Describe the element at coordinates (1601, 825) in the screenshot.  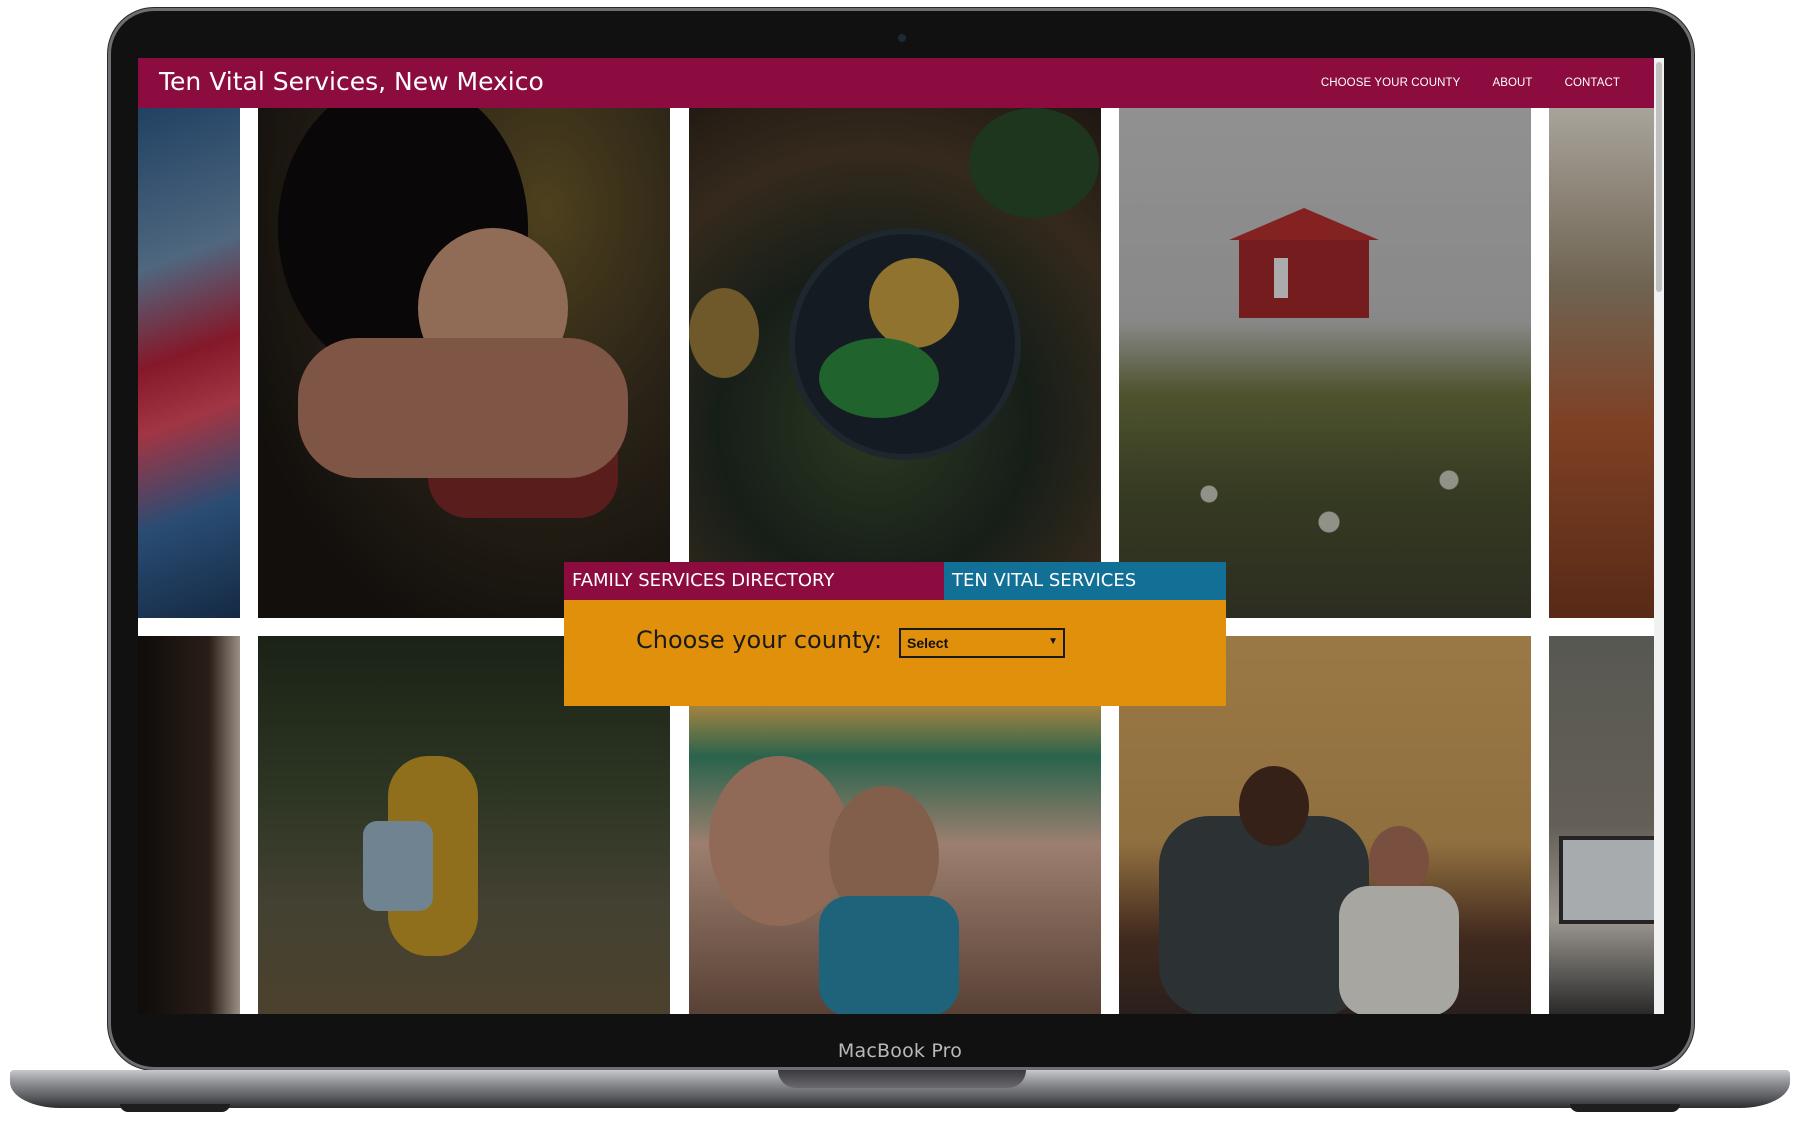
I see `photo-tile-laptop` at that location.